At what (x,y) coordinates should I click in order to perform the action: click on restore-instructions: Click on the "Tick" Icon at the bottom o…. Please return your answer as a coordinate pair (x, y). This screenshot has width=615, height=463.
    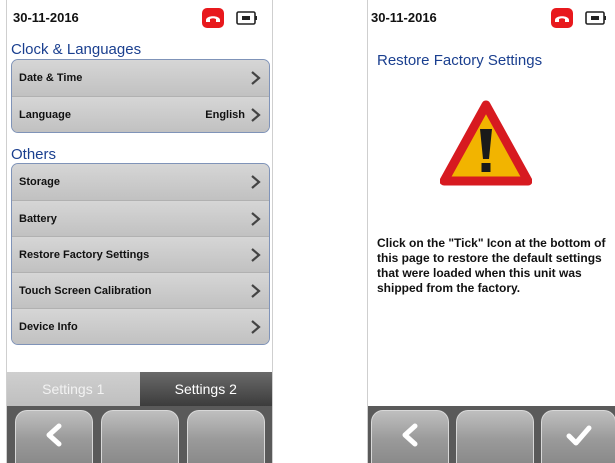
    Looking at the image, I should click on (491, 265).